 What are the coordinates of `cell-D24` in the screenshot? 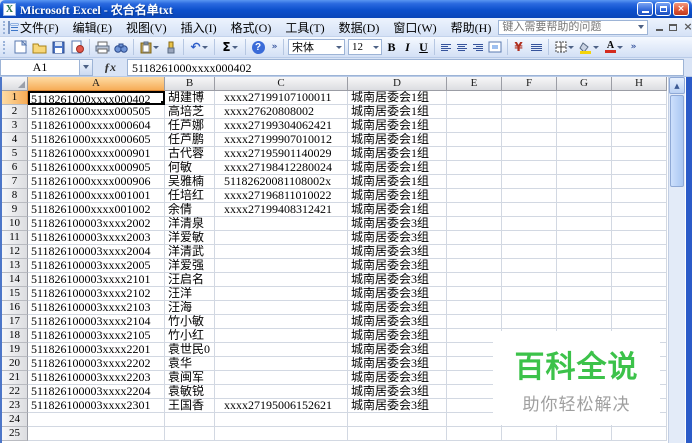 It's located at (397, 420).